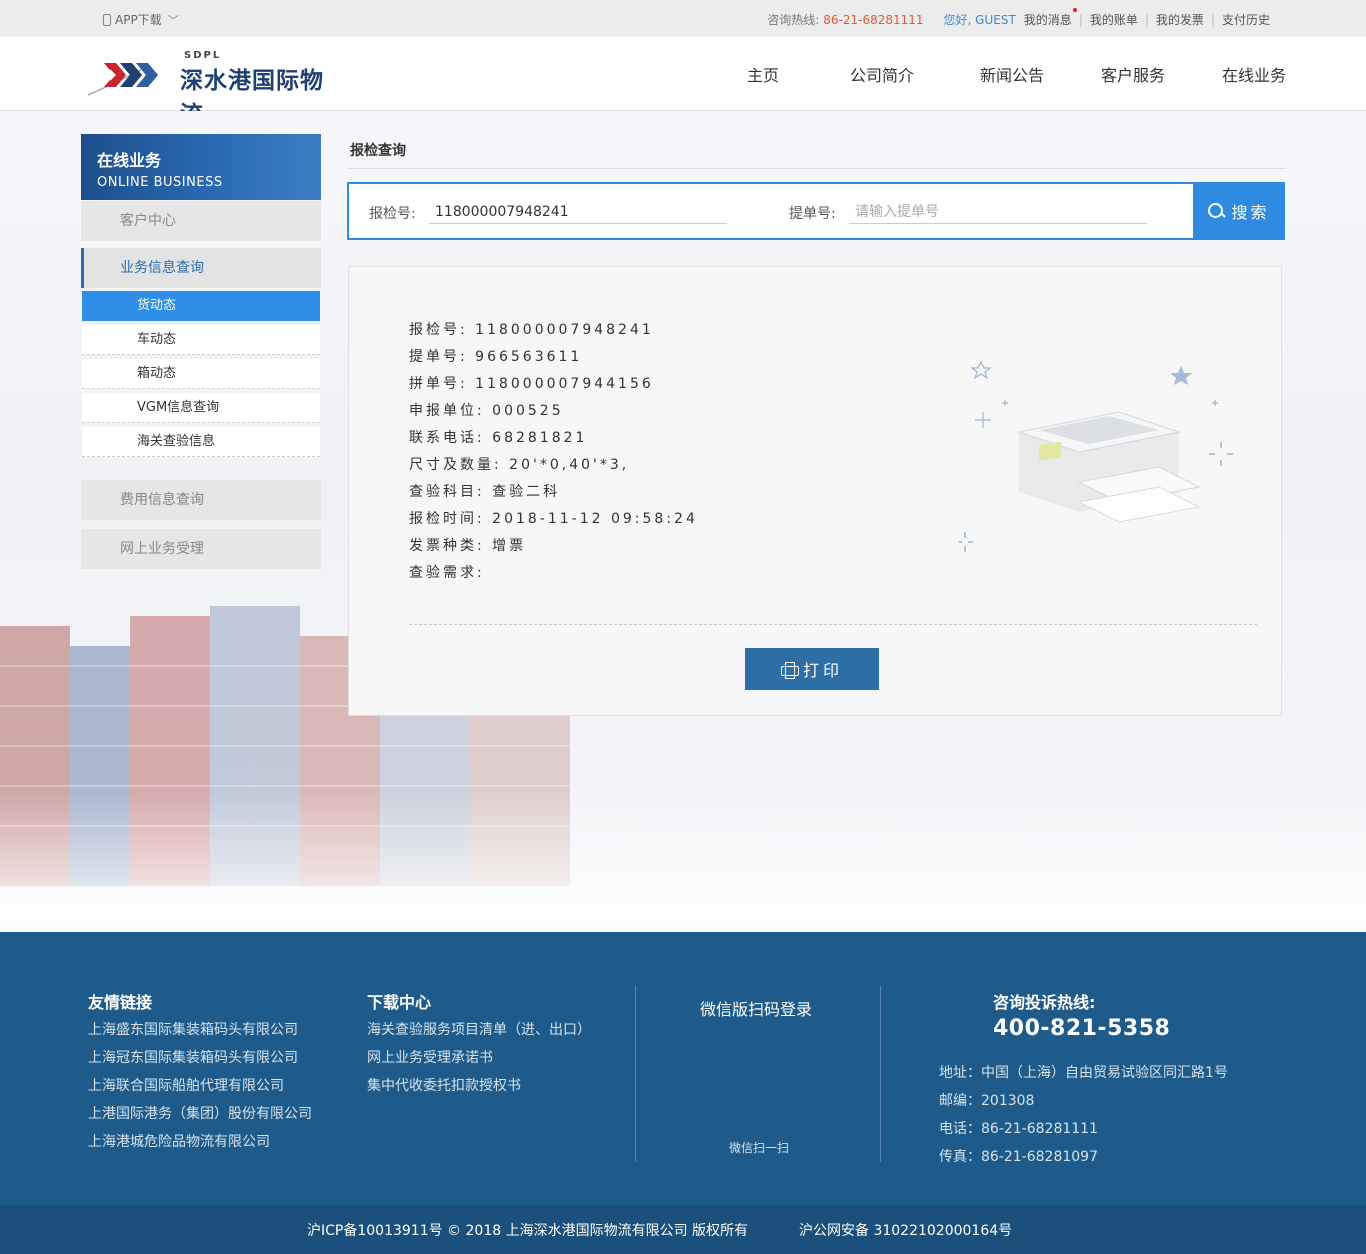  What do you see at coordinates (173, 20) in the screenshot?
I see `chevron-down-icon: ﹀` at bounding box center [173, 20].